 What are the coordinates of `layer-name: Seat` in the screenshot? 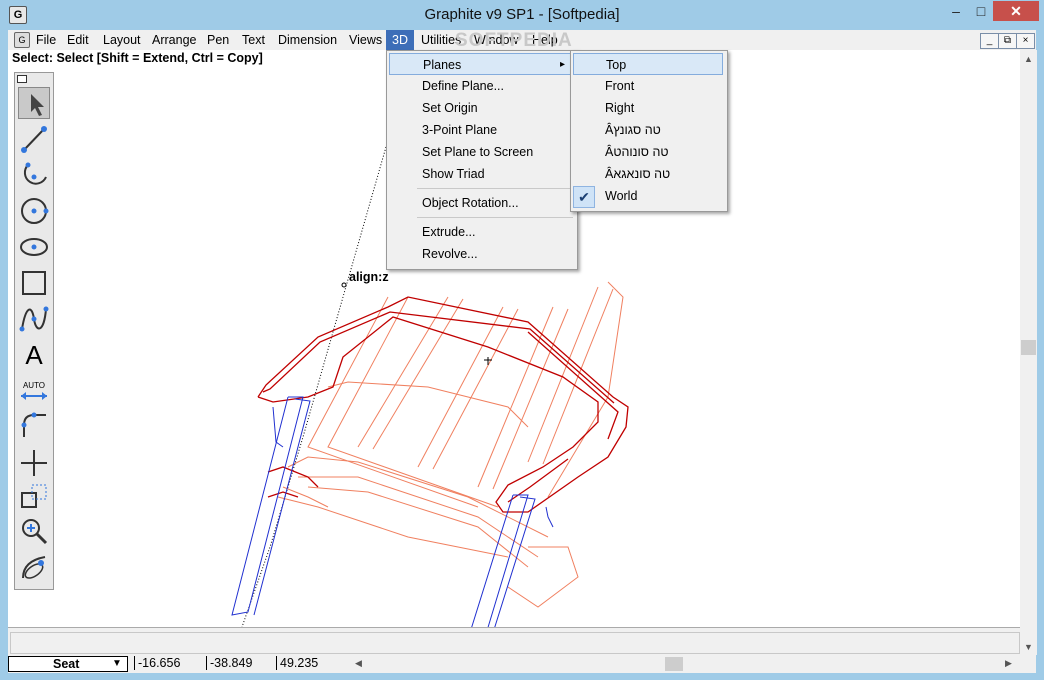 It's located at (66, 664).